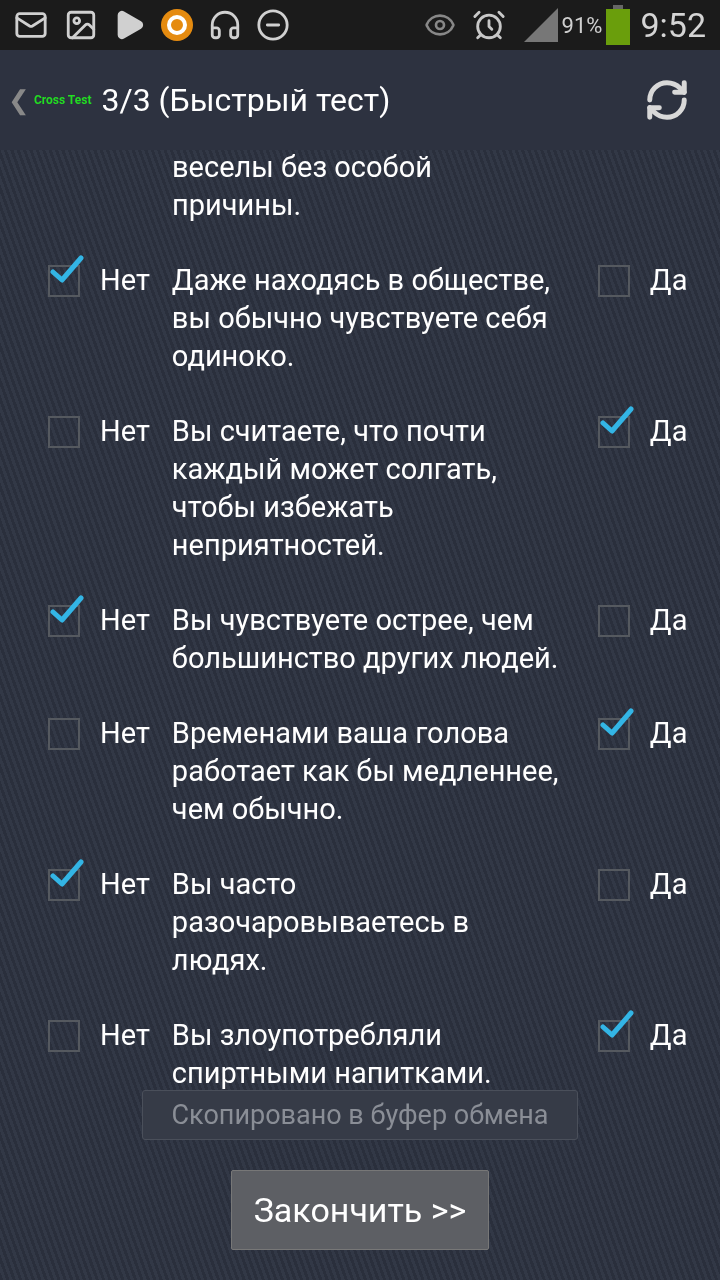  Describe the element at coordinates (365, 771) in the screenshot. I see `question-text: Временами ваша голова работает как бы медленнее, чем обычно.` at that location.